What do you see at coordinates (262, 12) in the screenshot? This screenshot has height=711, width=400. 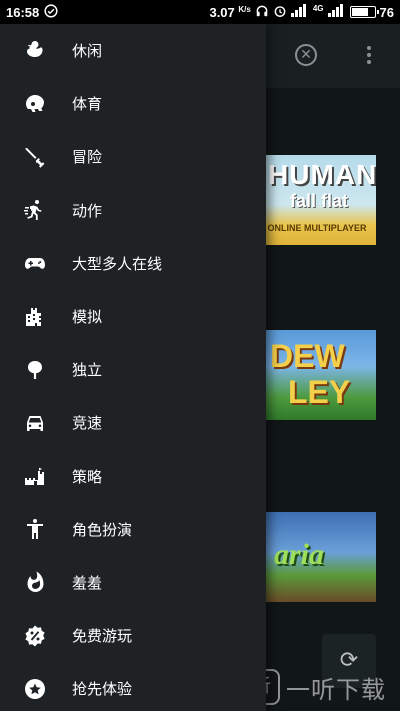 I see `headphones-icon` at bounding box center [262, 12].